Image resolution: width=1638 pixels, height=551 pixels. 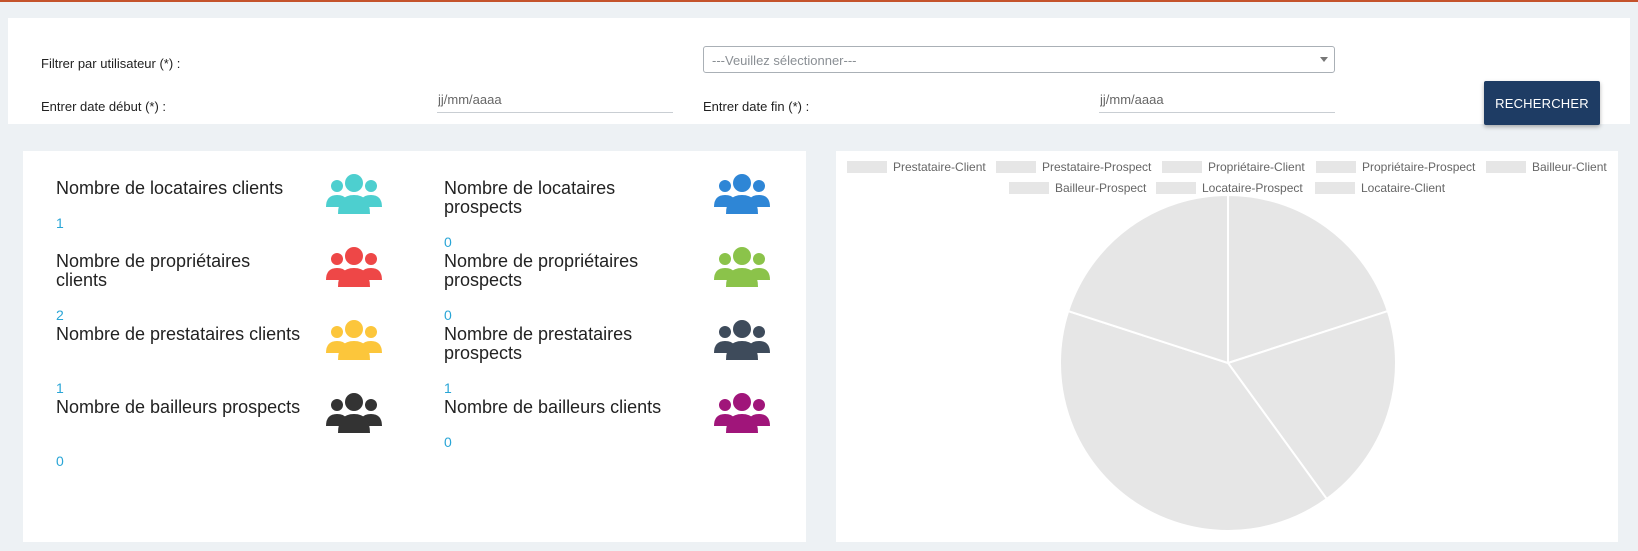 What do you see at coordinates (1228, 362) in the screenshot?
I see `pie-chart` at bounding box center [1228, 362].